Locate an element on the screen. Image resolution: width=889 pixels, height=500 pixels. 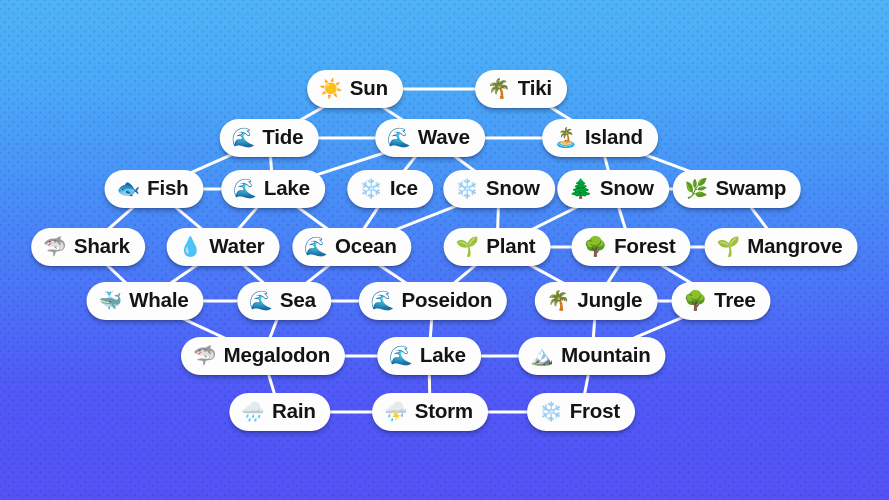
element-node-mountain: 🏔️ Mountain is located at coordinates (592, 356).